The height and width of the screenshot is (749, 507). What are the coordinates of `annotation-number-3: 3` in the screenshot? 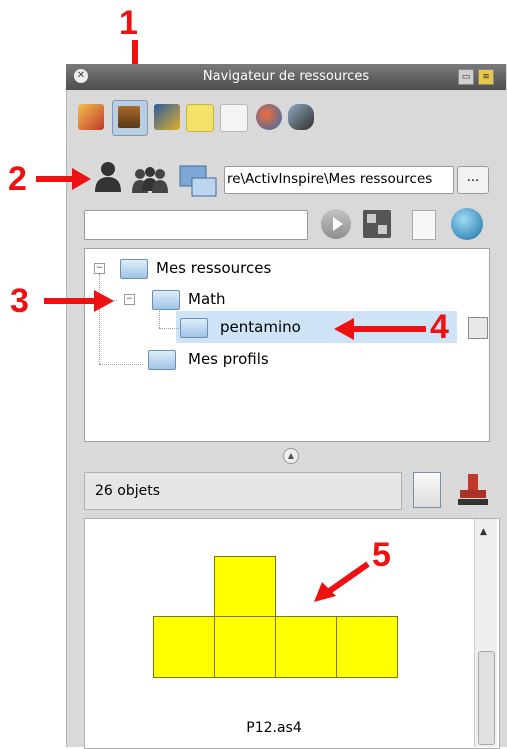 It's located at (19, 301).